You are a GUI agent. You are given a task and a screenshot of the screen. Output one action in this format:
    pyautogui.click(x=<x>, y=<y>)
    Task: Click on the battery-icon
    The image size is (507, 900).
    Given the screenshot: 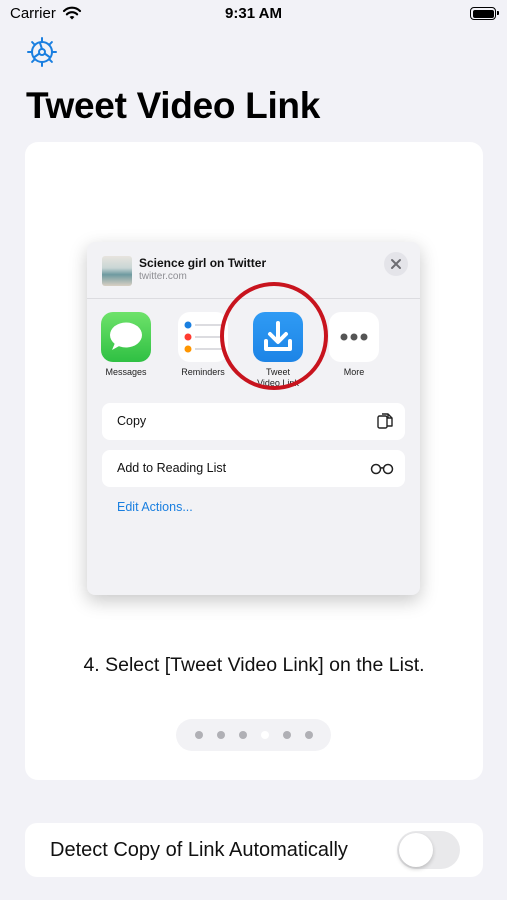 What is the action you would take?
    pyautogui.click(x=484, y=13)
    